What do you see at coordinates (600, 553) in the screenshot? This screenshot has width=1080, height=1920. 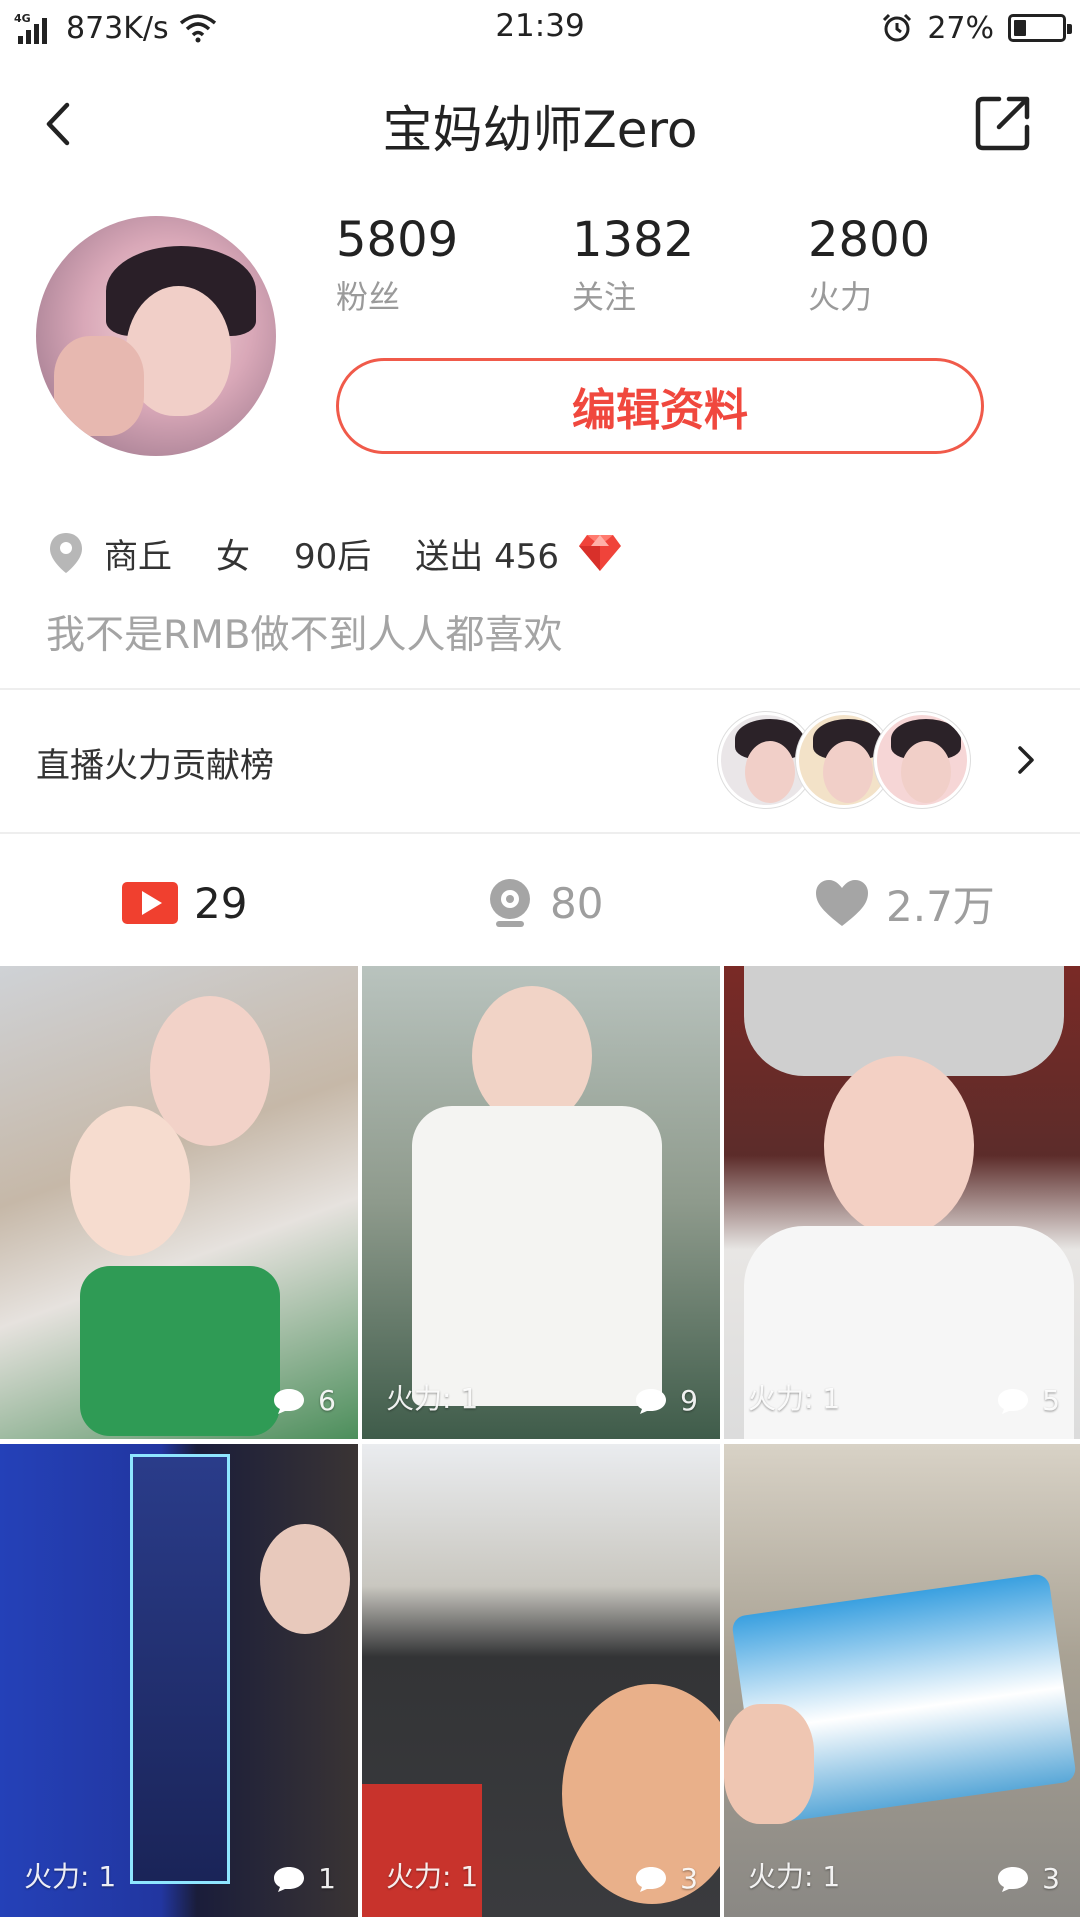 I see `diamond-icon` at bounding box center [600, 553].